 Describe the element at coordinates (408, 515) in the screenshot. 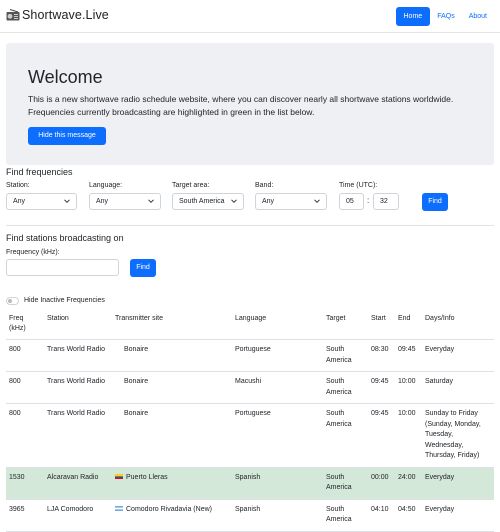

I see `cell-end: 04:50` at that location.